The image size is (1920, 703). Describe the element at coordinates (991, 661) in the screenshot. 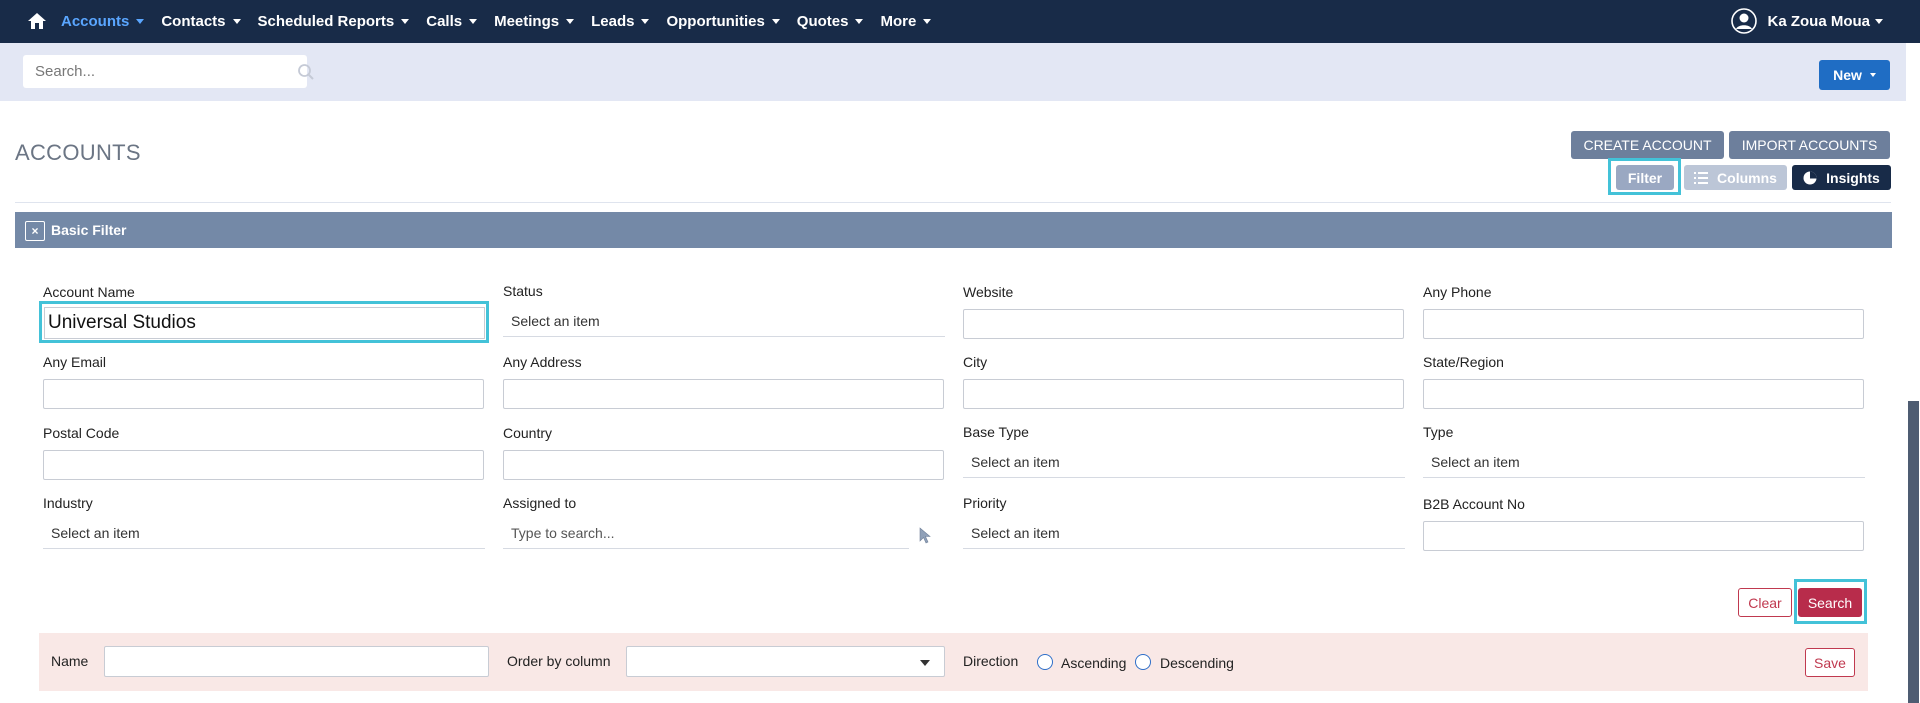

I see `direction-label: Direction` at that location.